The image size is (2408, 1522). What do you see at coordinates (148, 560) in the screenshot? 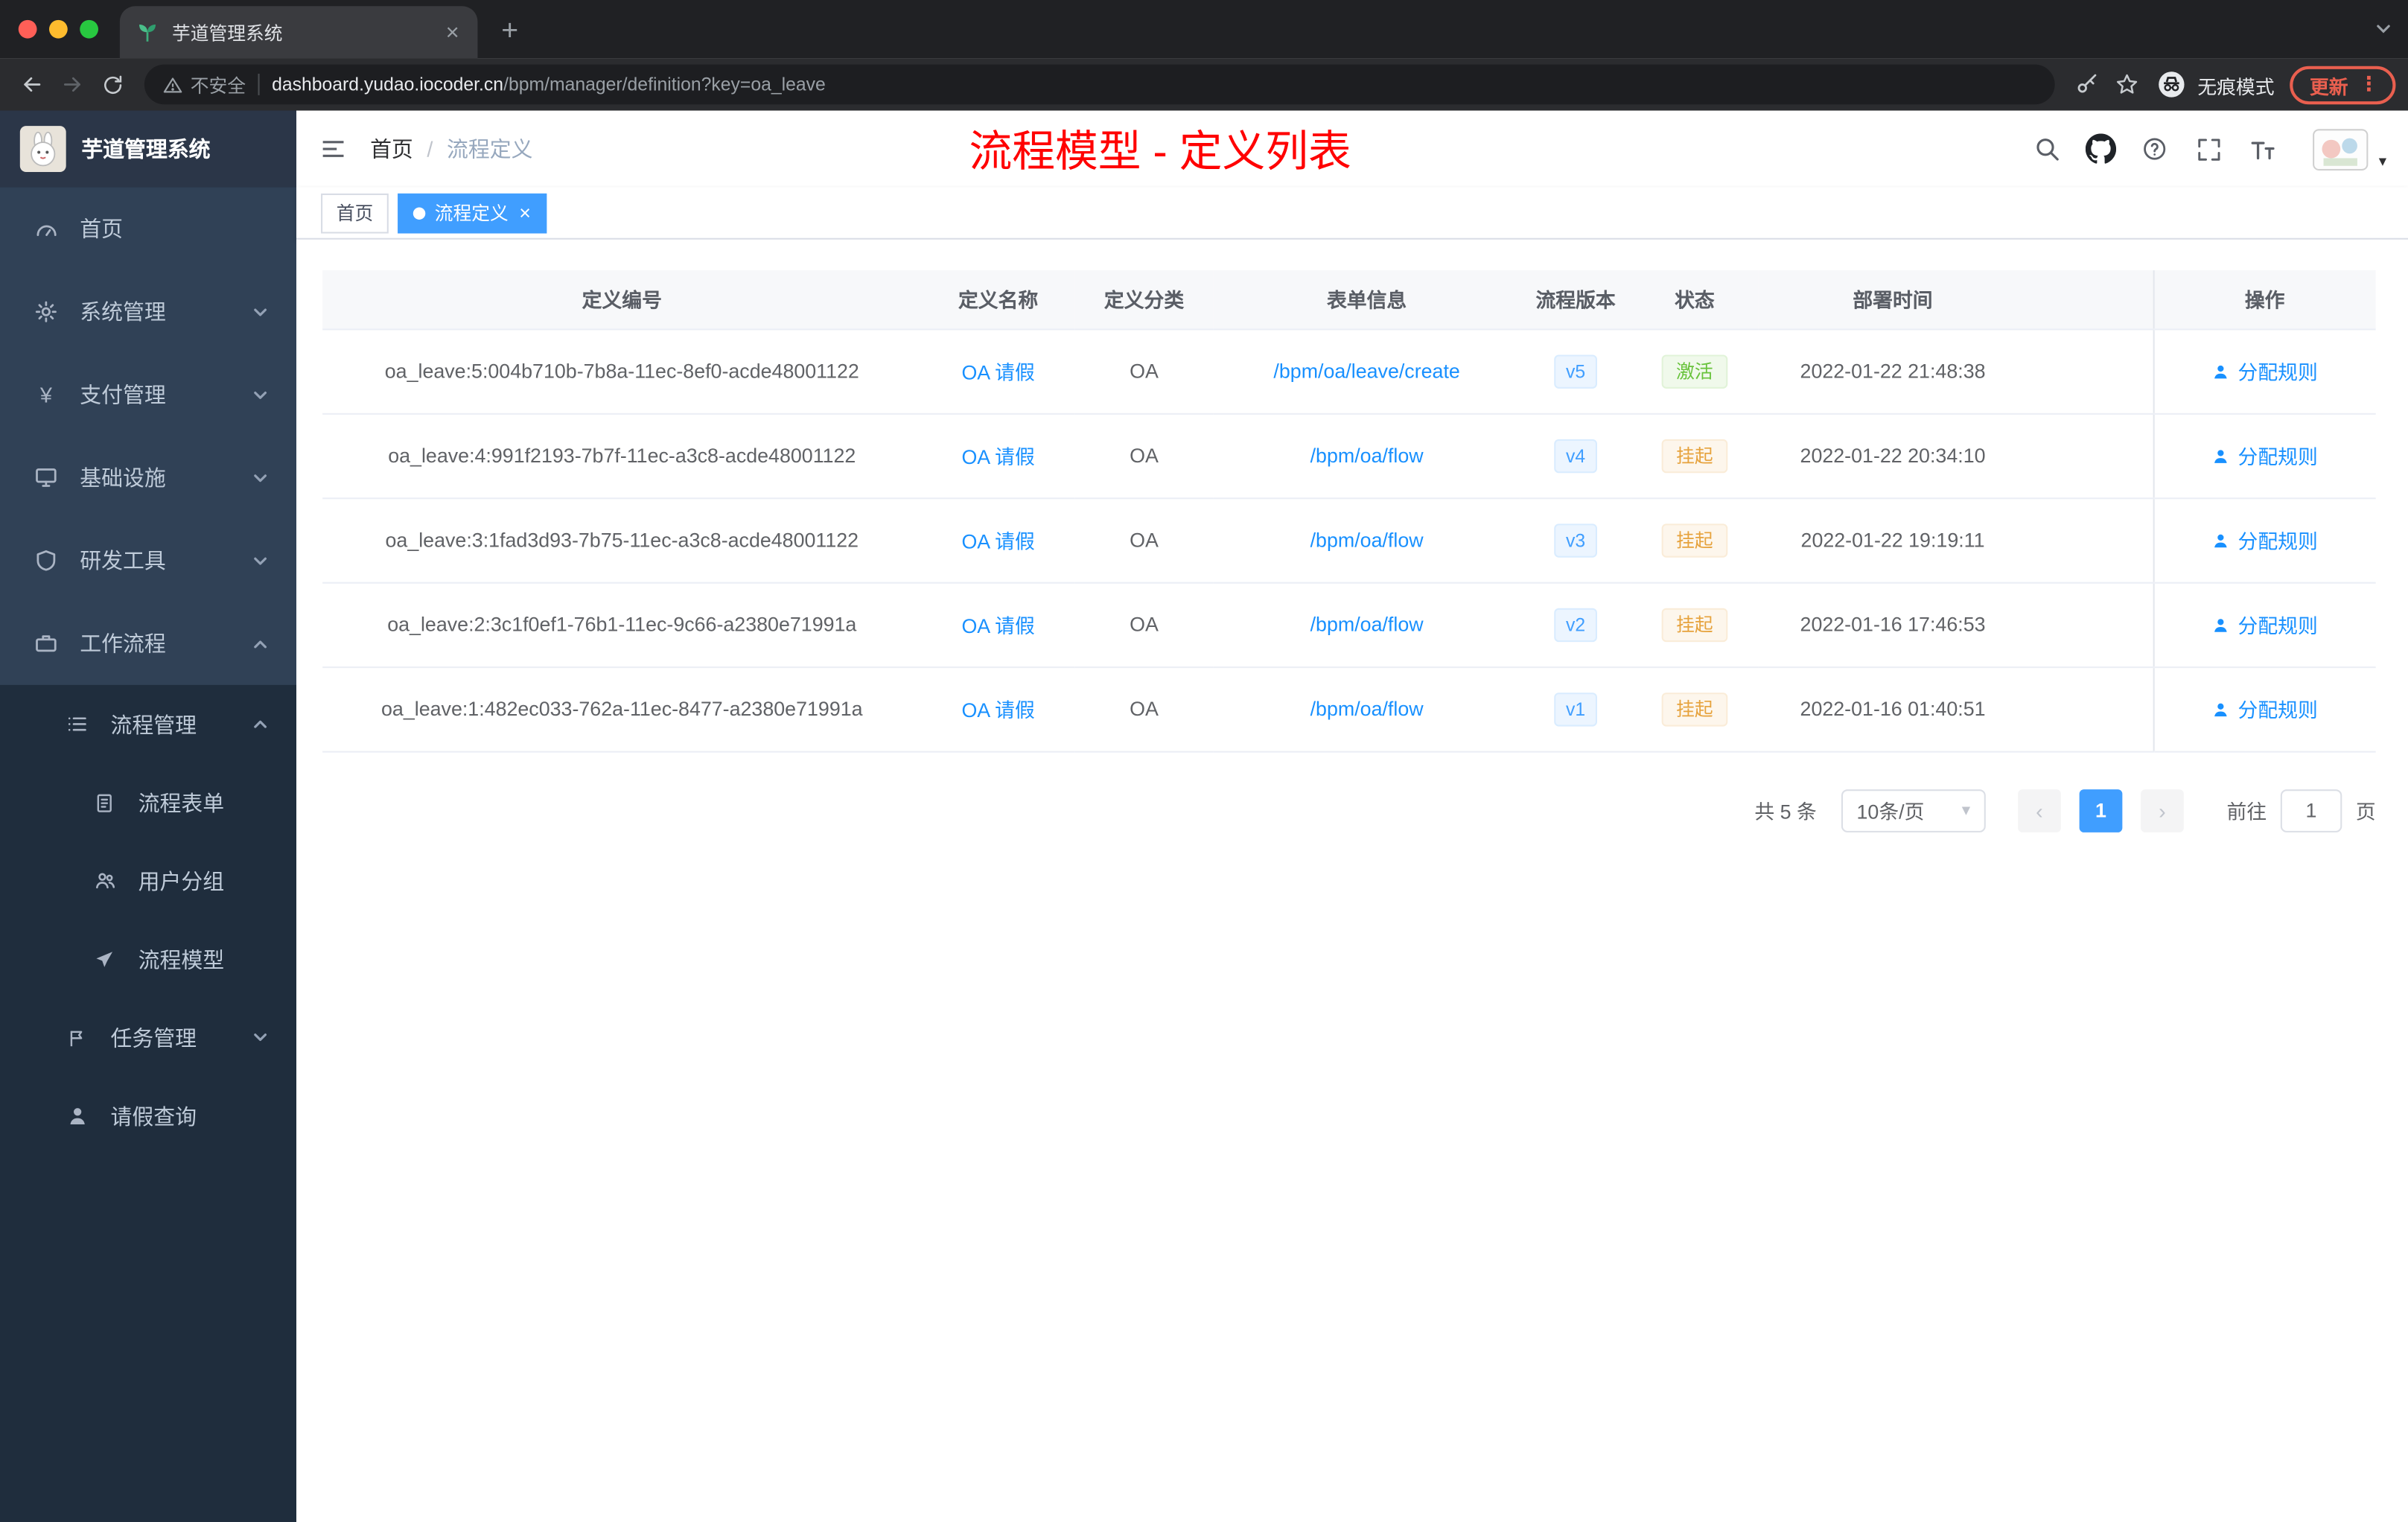
I see `sidebar-item-devtools: 研发工具` at bounding box center [148, 560].